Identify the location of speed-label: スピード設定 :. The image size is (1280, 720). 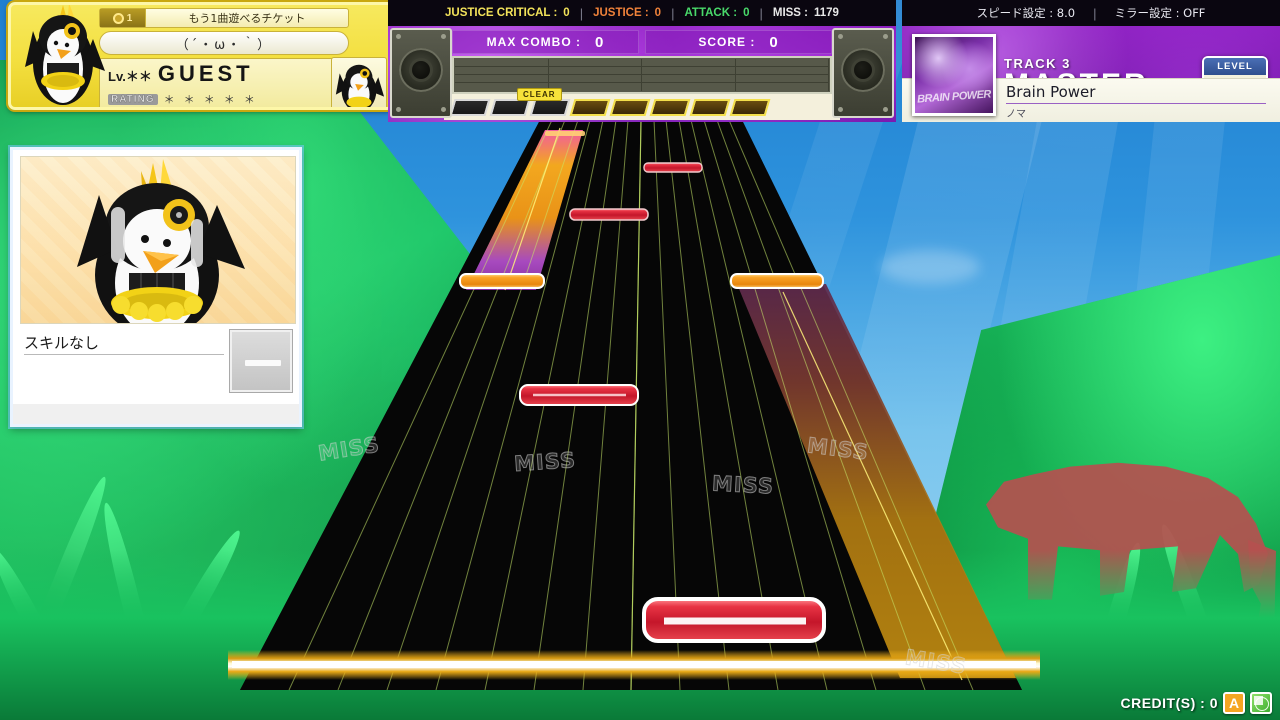
(1015, 13).